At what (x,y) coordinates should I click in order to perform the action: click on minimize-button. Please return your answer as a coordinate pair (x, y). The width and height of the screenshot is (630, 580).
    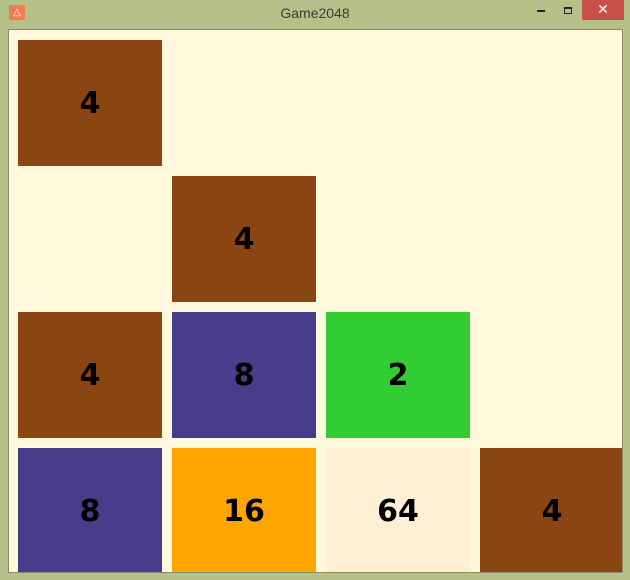
    Looking at the image, I should click on (541, 10).